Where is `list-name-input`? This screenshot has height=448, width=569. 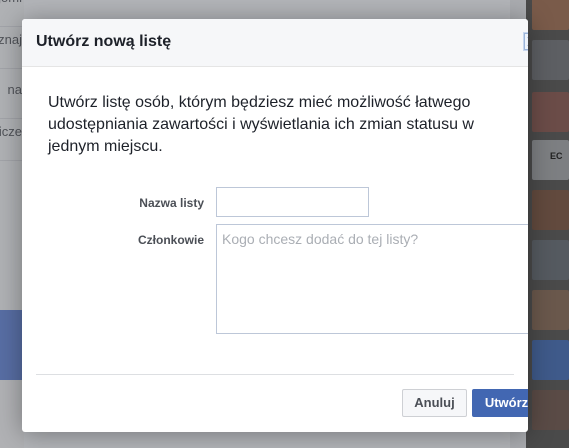
list-name-input is located at coordinates (292, 202).